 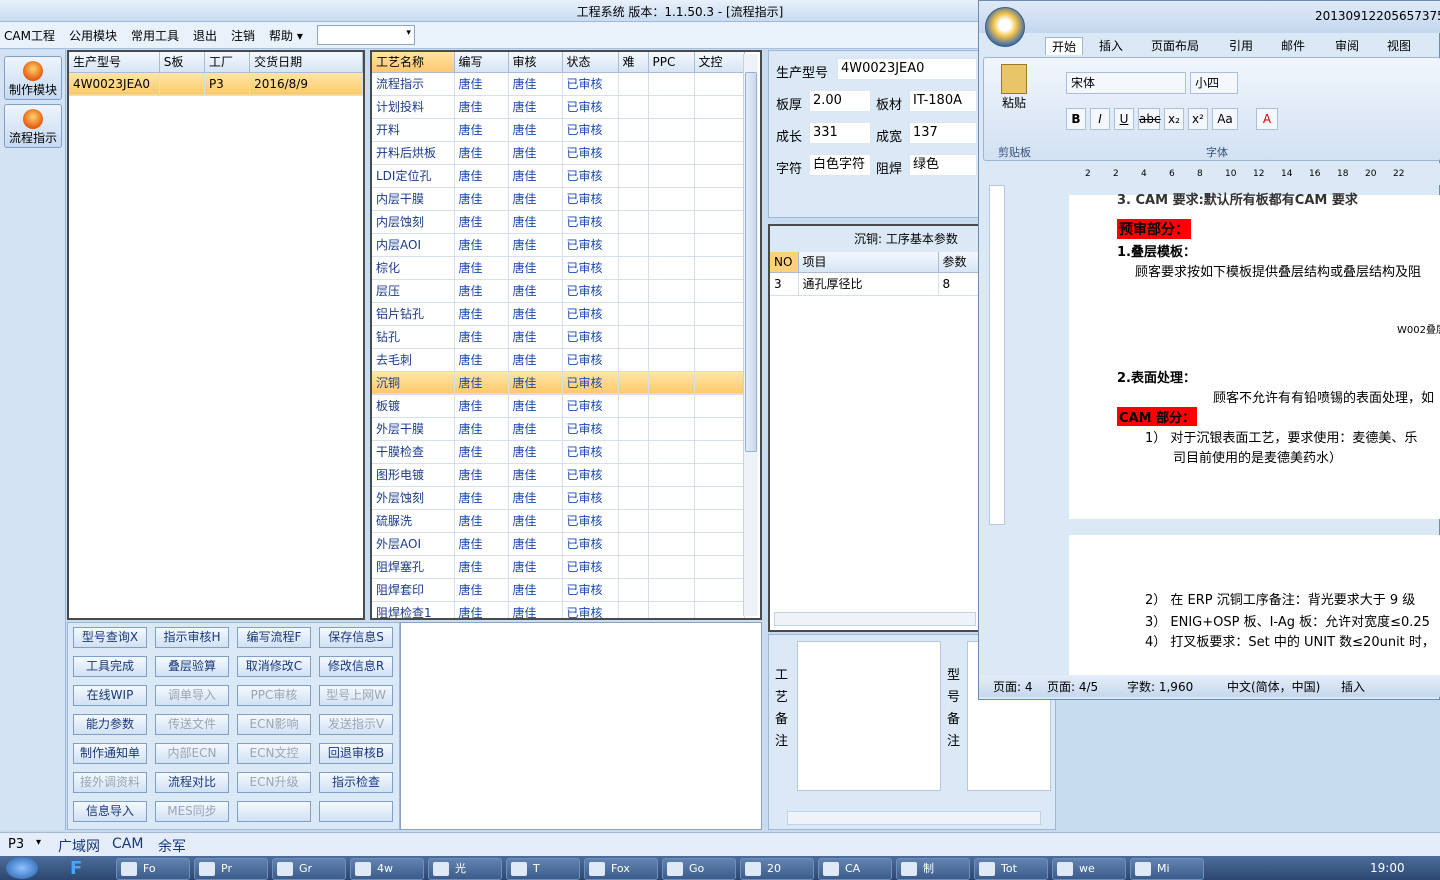 What do you see at coordinates (192, 724) in the screenshot?
I see `func-button-3-1: 传送文件` at bounding box center [192, 724].